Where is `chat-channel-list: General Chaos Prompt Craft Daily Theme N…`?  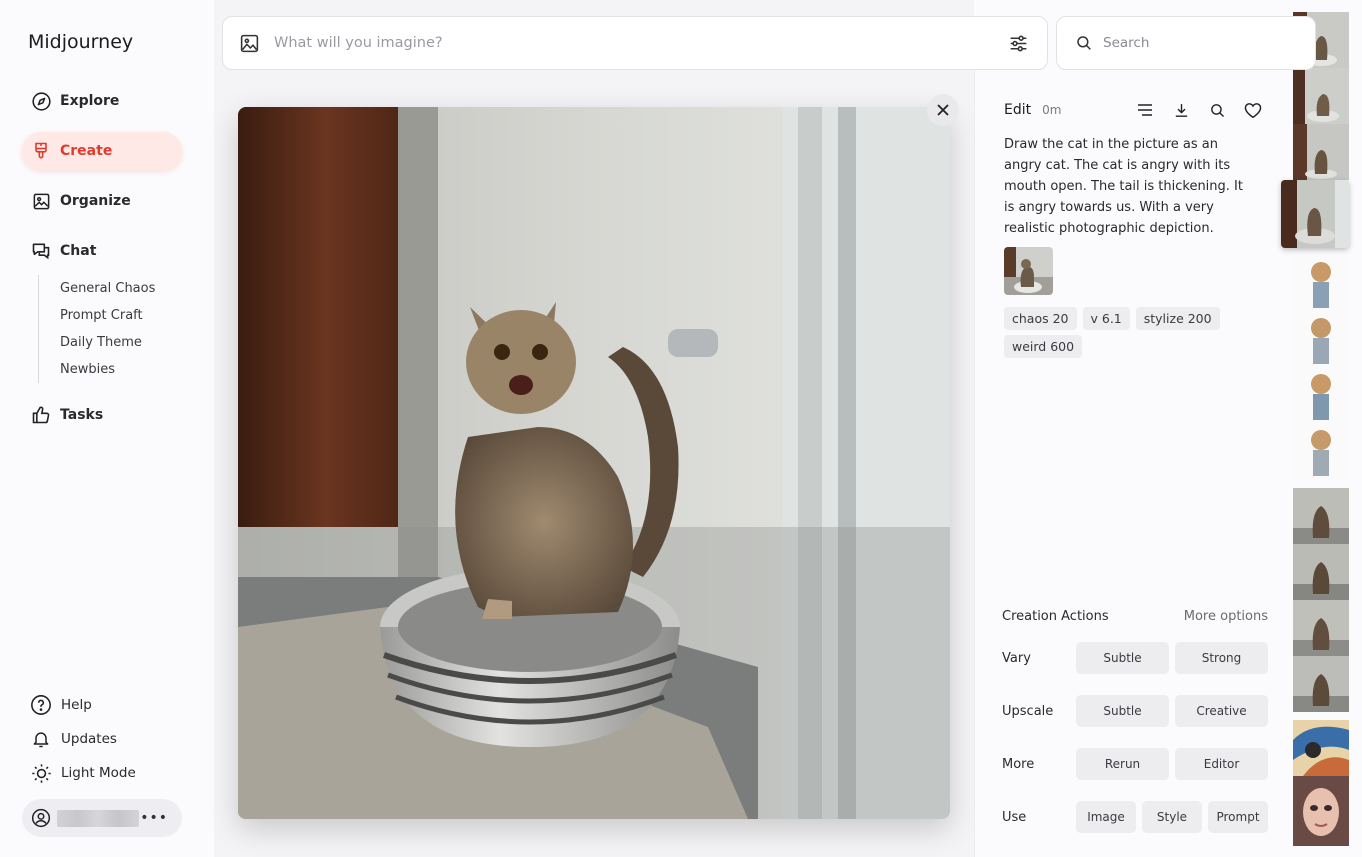
chat-channel-list: General Chaos Prompt Craft Daily Theme N… is located at coordinates (96, 329).